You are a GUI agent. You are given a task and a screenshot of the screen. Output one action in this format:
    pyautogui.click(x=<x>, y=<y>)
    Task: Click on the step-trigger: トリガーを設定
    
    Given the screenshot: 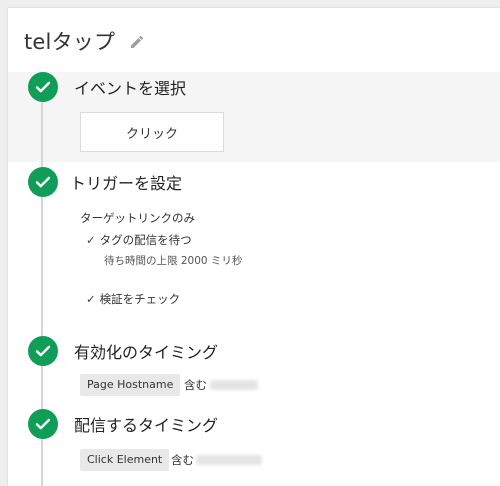 What is the action you would take?
    pyautogui.click(x=105, y=182)
    